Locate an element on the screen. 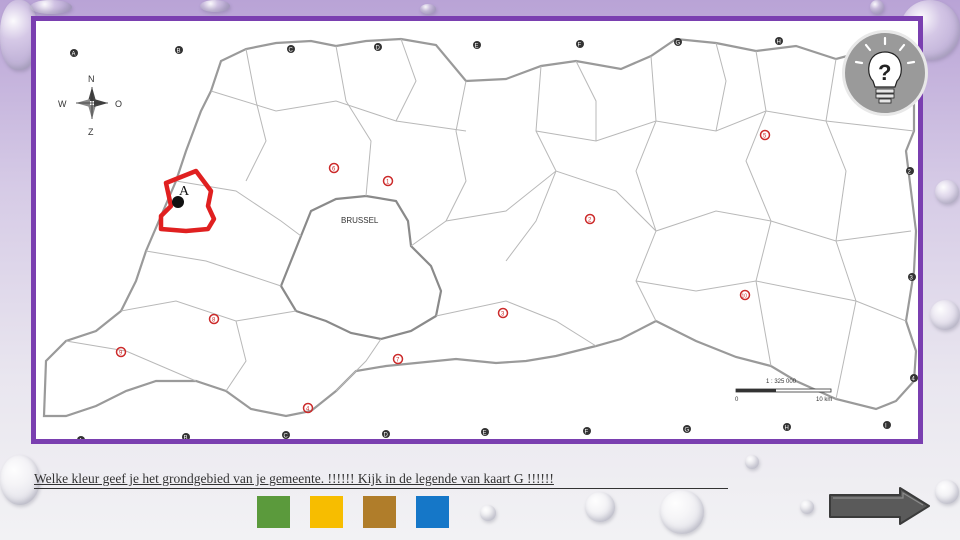  help-question-mark: ? is located at coordinates (884, 72).